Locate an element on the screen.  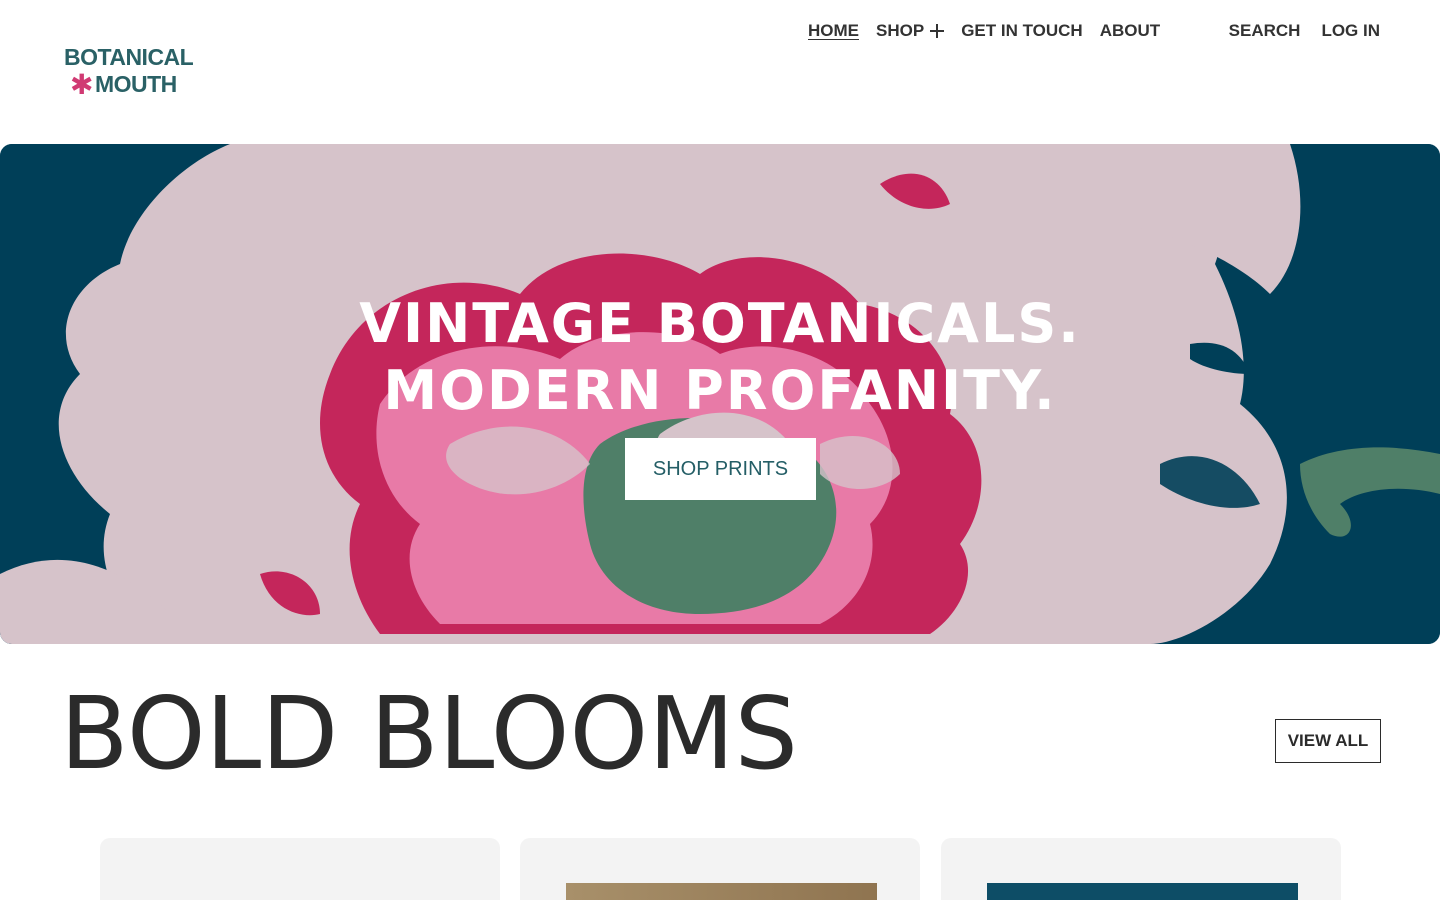
brand-logo: BOTANICAL ✱ MOUTH is located at coordinates (134, 71).